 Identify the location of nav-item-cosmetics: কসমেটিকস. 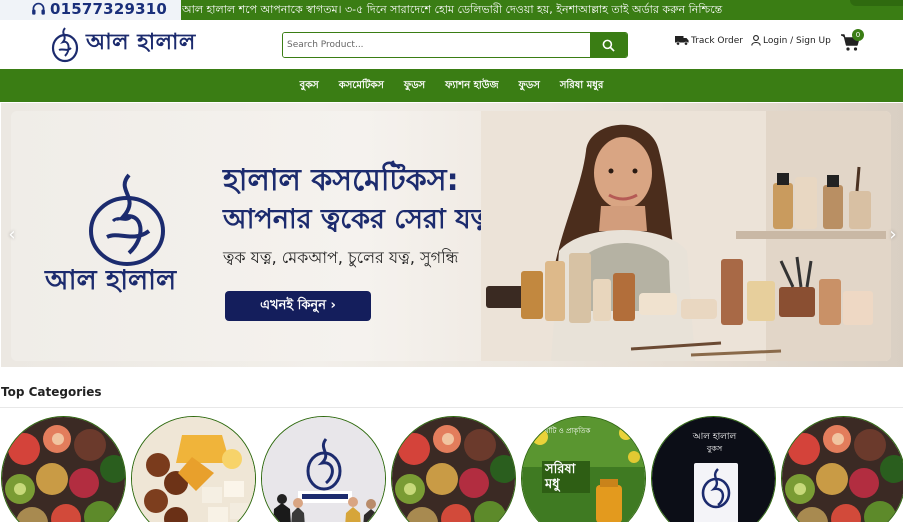
(361, 85).